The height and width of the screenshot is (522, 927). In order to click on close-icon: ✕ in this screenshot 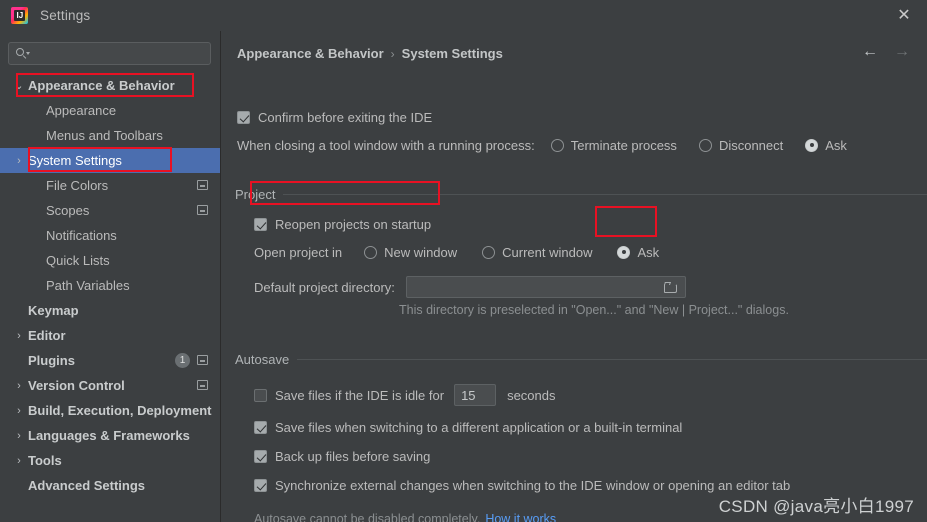, I will do `click(904, 16)`.